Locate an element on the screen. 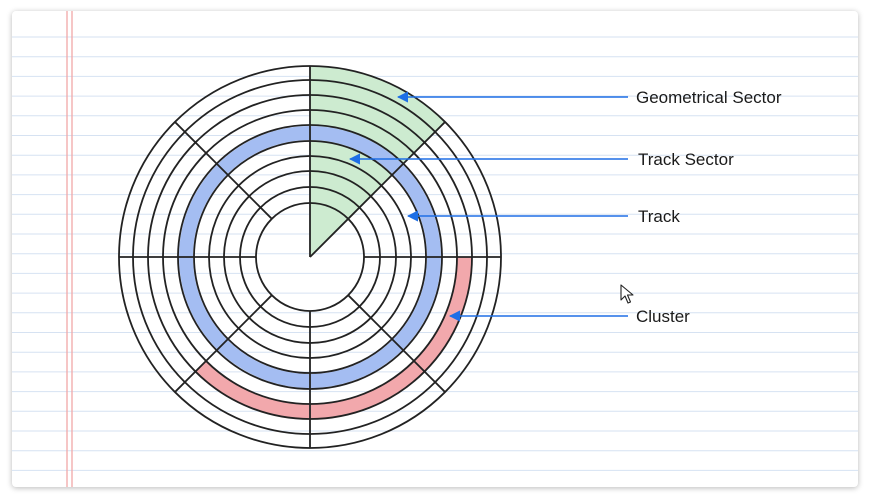  track-sector-label: Track Sector is located at coordinates (686, 159).